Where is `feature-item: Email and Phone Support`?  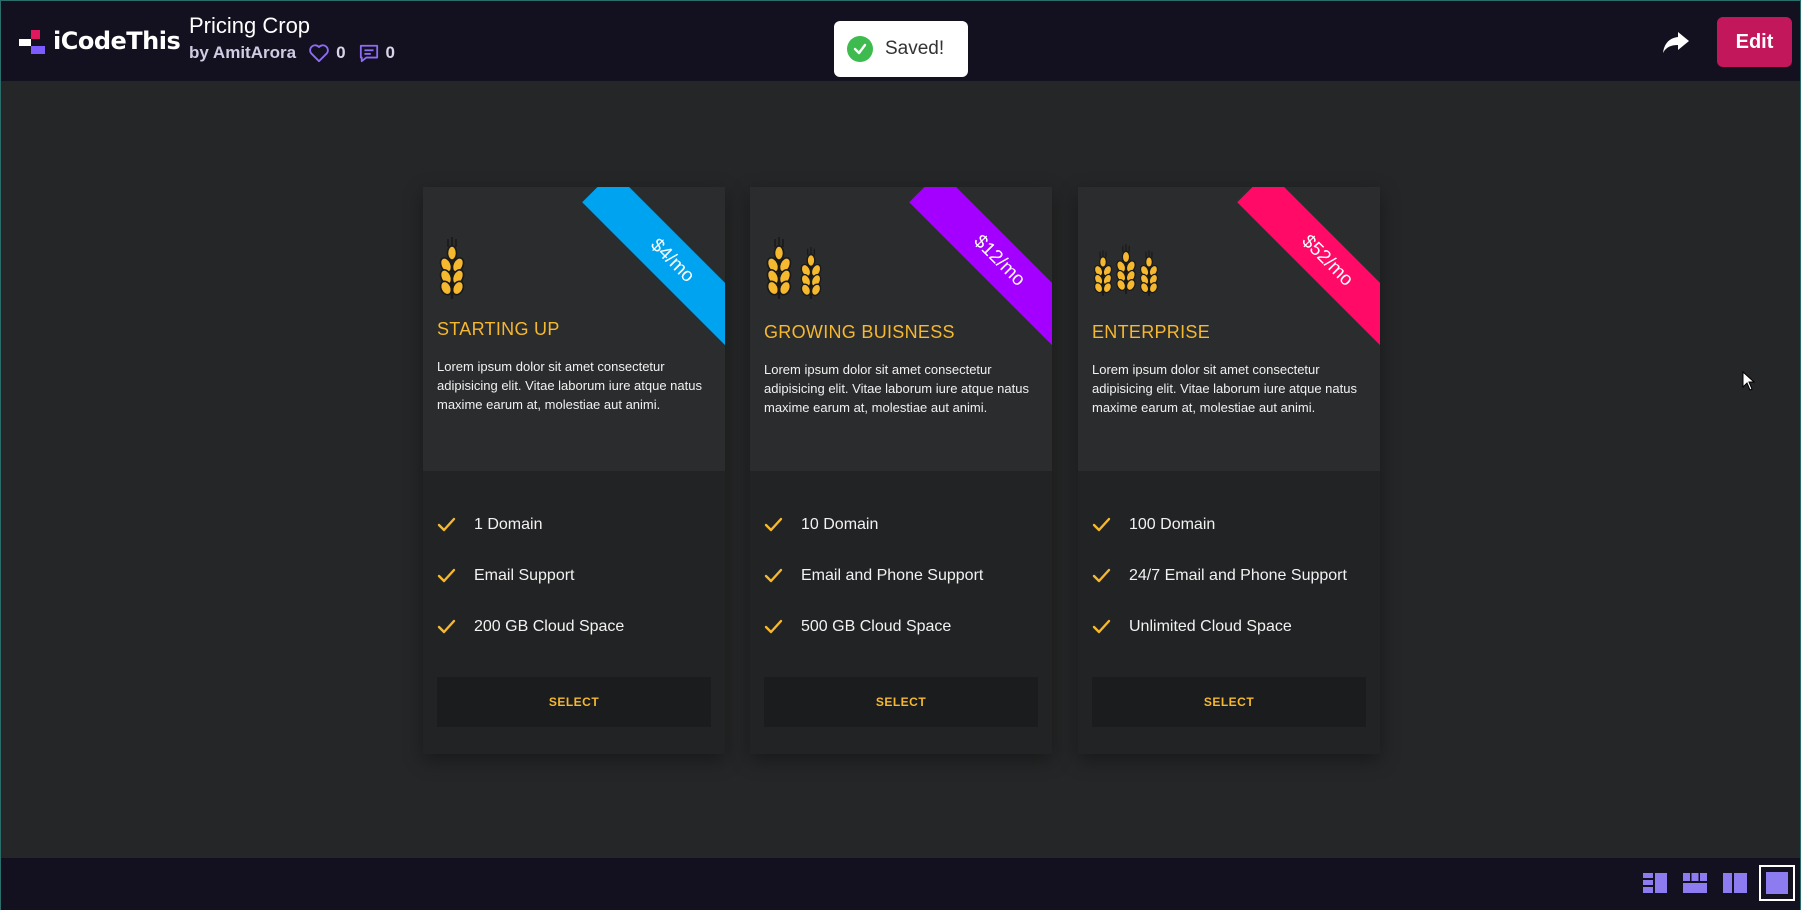 feature-item: Email and Phone Support is located at coordinates (904, 575).